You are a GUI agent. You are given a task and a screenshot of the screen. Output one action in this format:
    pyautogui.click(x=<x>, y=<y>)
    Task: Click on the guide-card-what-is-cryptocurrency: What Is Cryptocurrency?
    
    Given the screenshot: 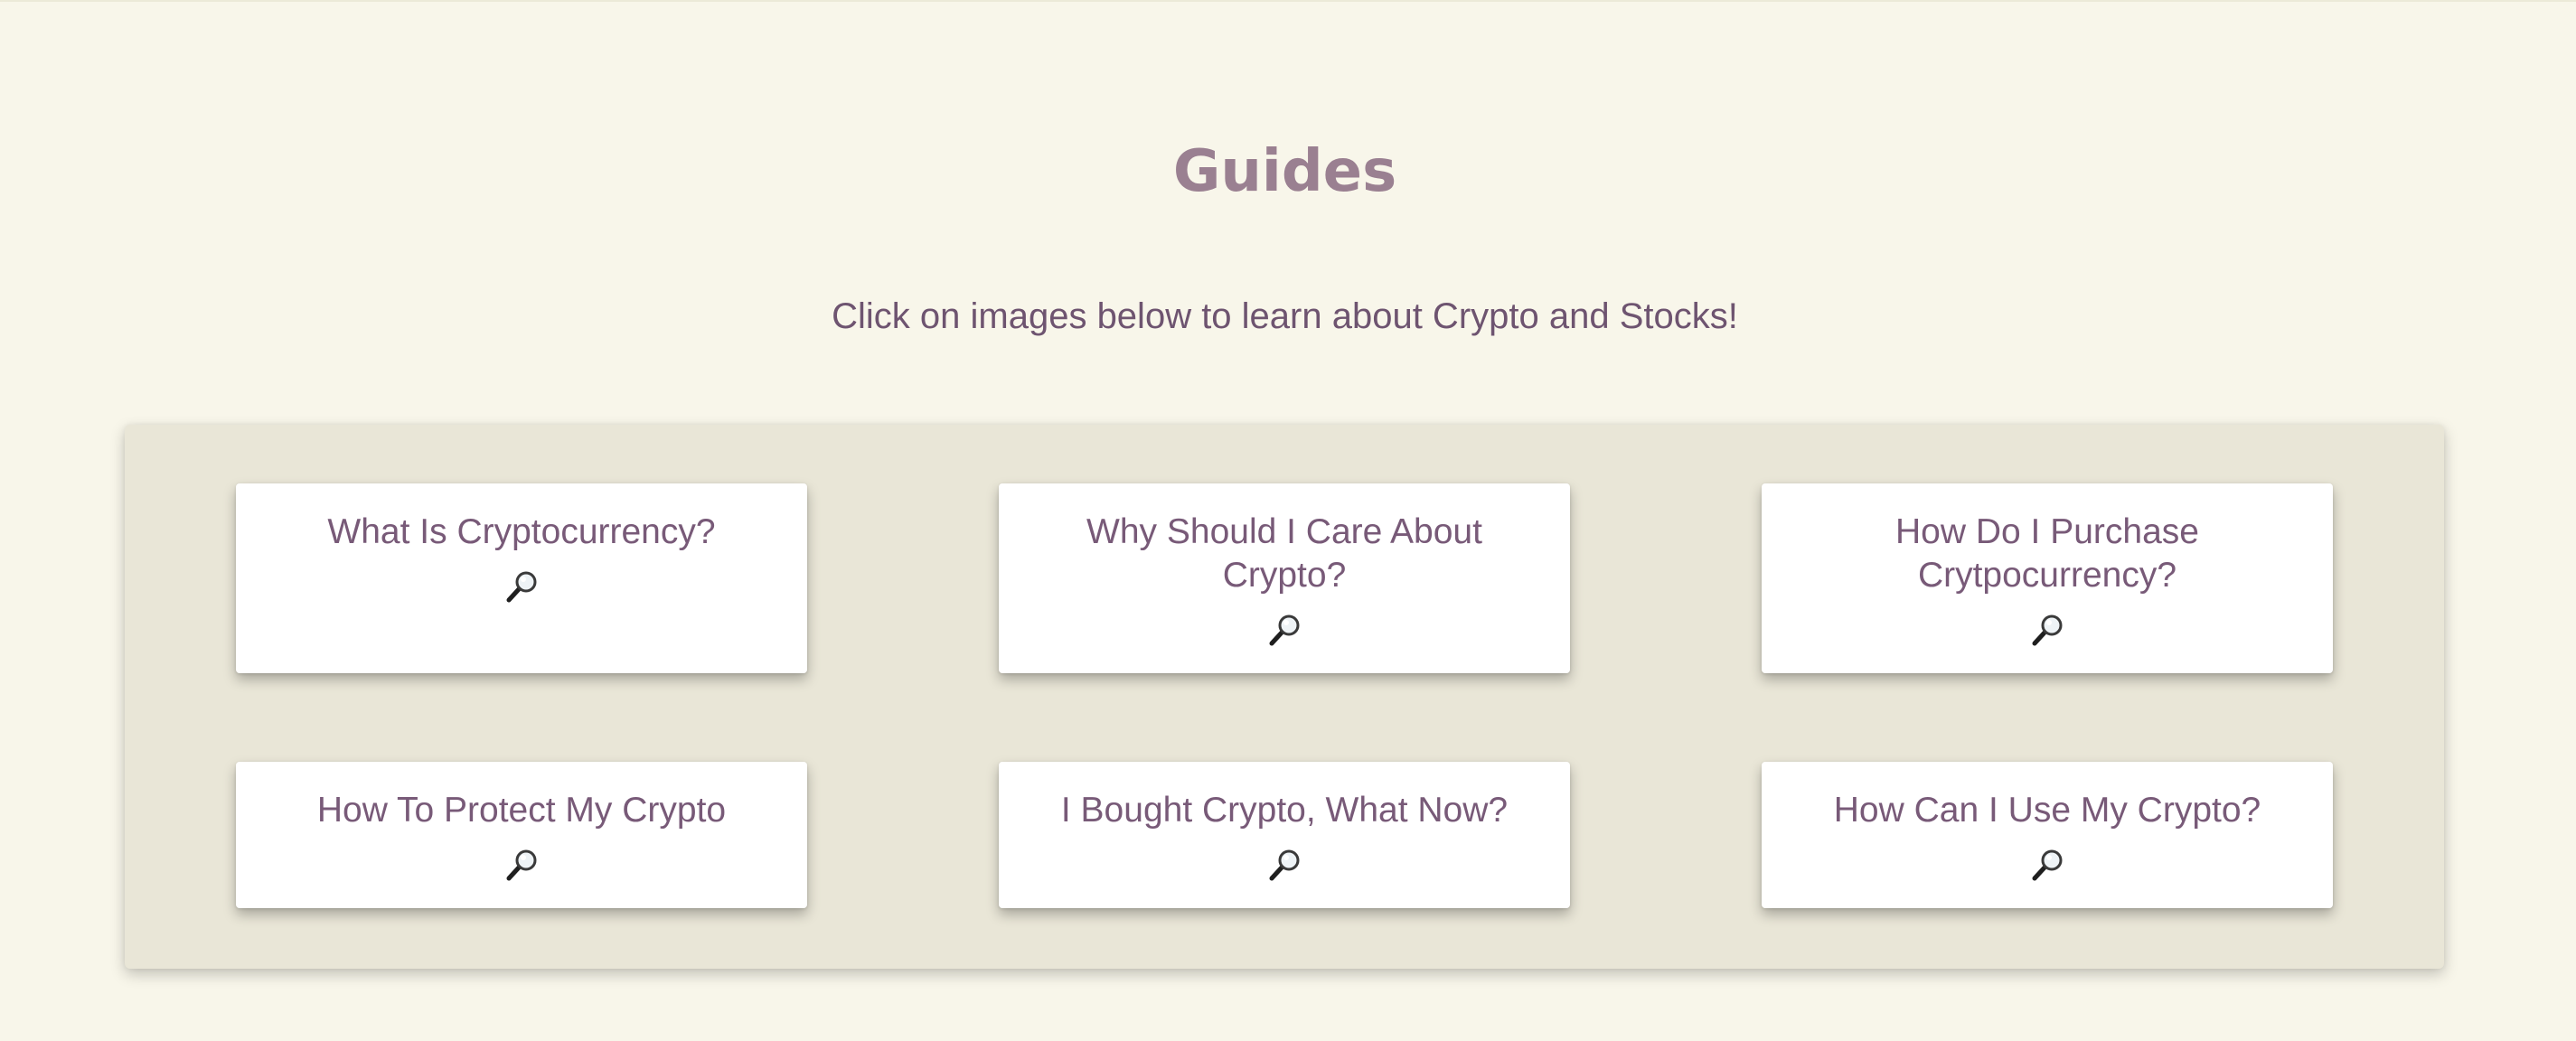 What is the action you would take?
    pyautogui.click(x=522, y=578)
    